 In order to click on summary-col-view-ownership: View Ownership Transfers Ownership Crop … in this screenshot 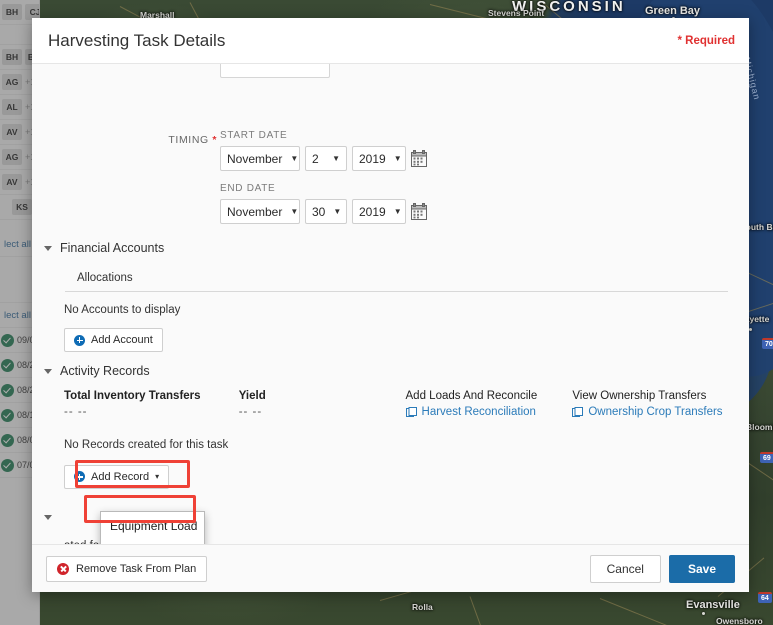, I will do `click(660, 405)`.